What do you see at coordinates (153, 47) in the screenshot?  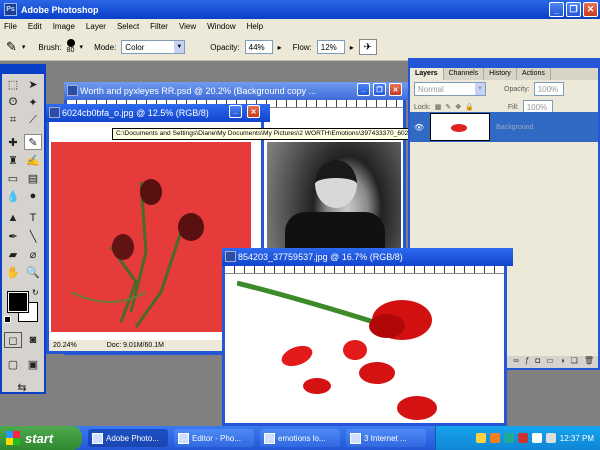 I see `mode-select: Color ▼` at bounding box center [153, 47].